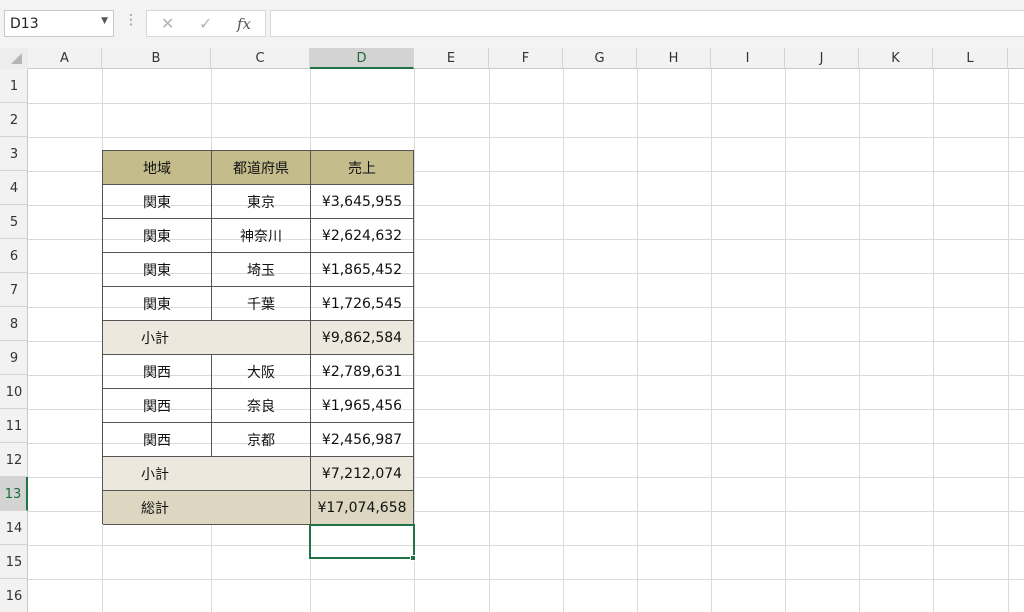 The height and width of the screenshot is (612, 1024). I want to click on cell-prefecture: 奈良, so click(261, 406).